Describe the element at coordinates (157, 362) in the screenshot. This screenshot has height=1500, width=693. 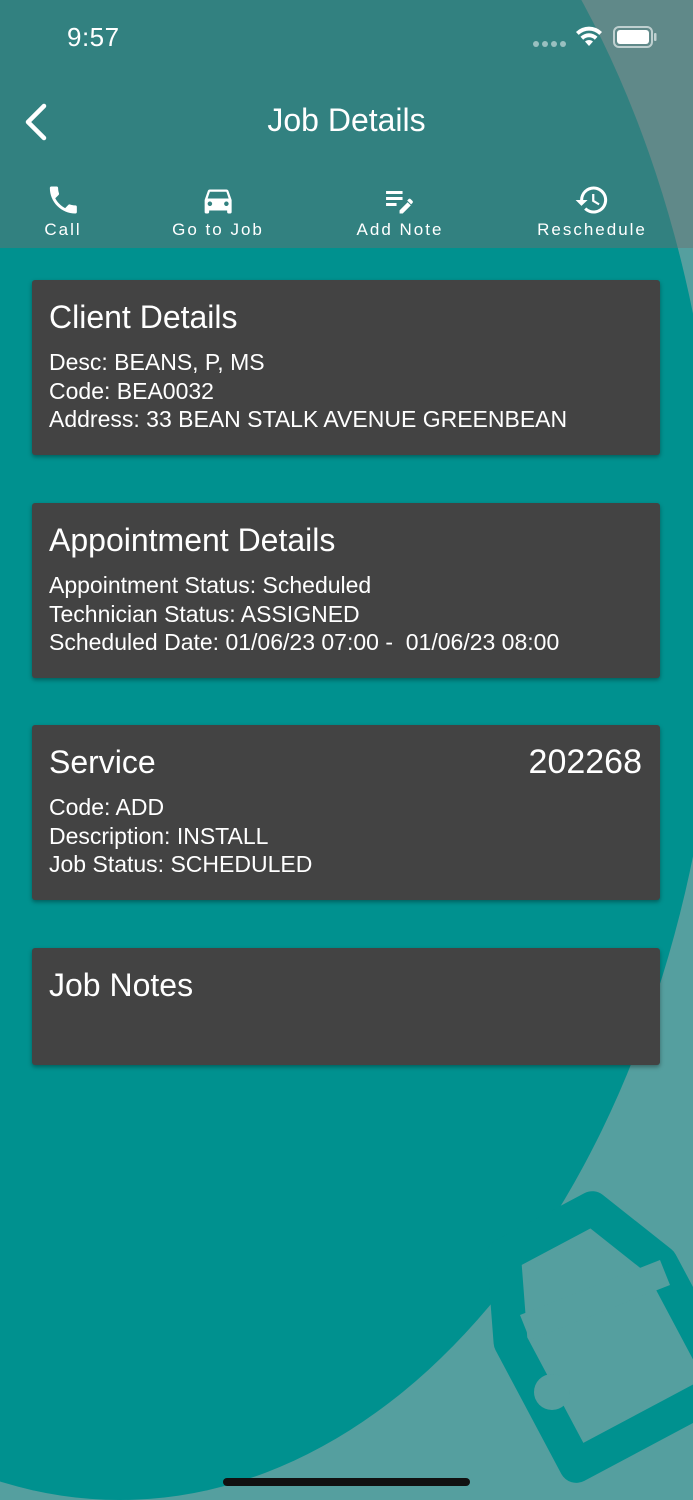
I see `client-desc: Desc: BEANS, P, MS` at that location.